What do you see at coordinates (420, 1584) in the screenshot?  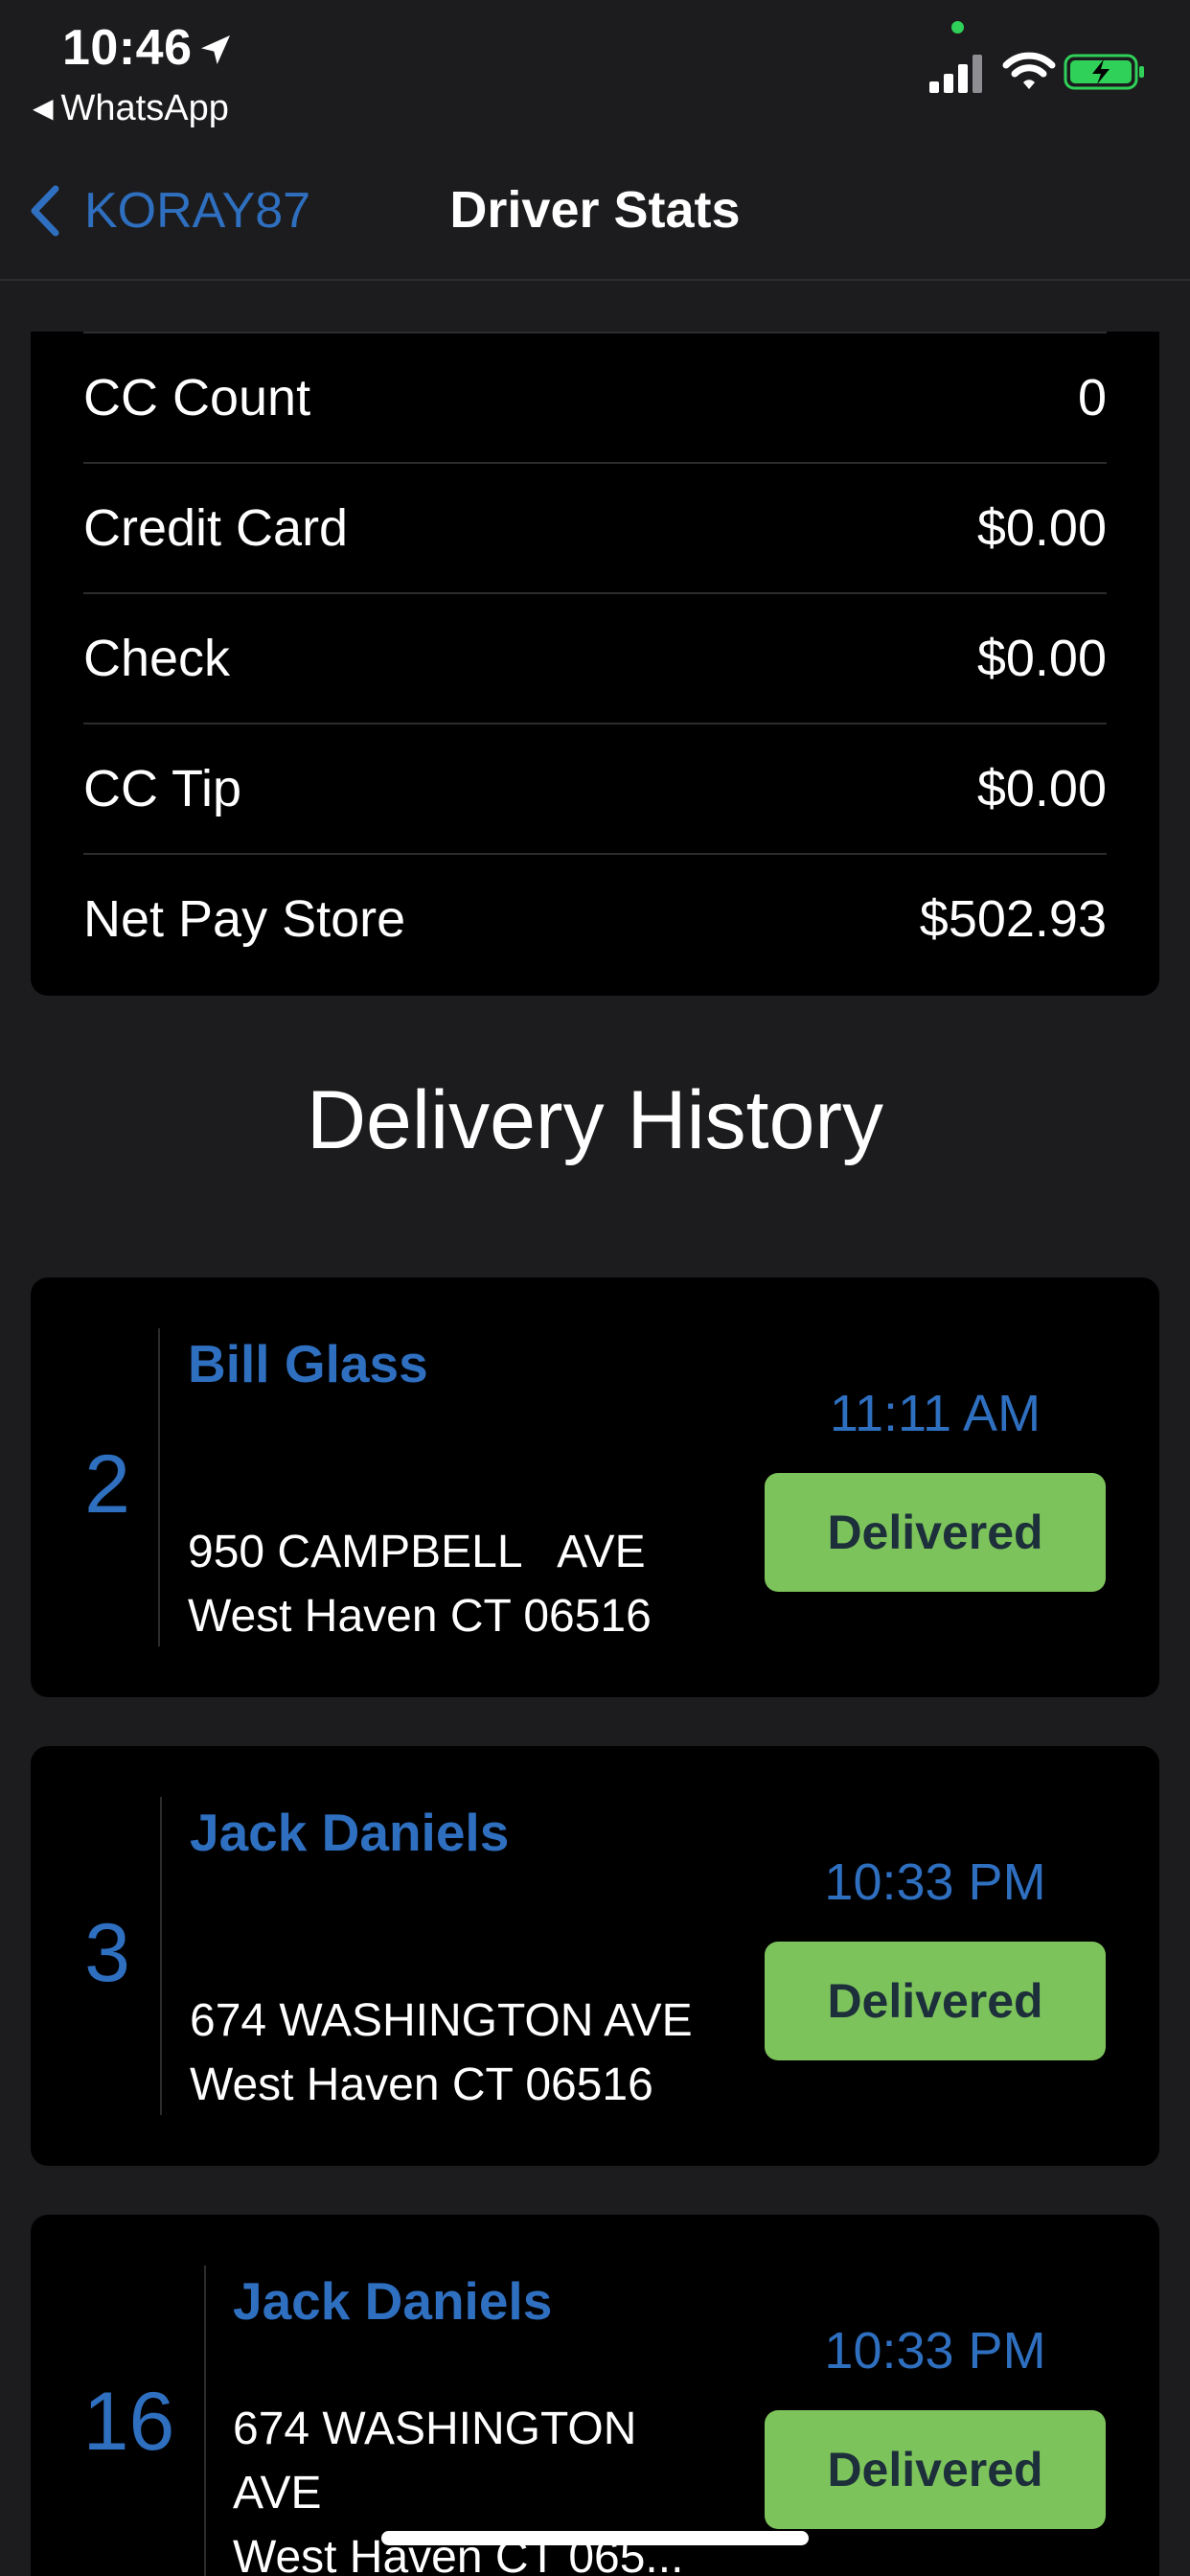 I see `delivery-address: 950 CAMPBELL AVE West Haven CT 06516` at bounding box center [420, 1584].